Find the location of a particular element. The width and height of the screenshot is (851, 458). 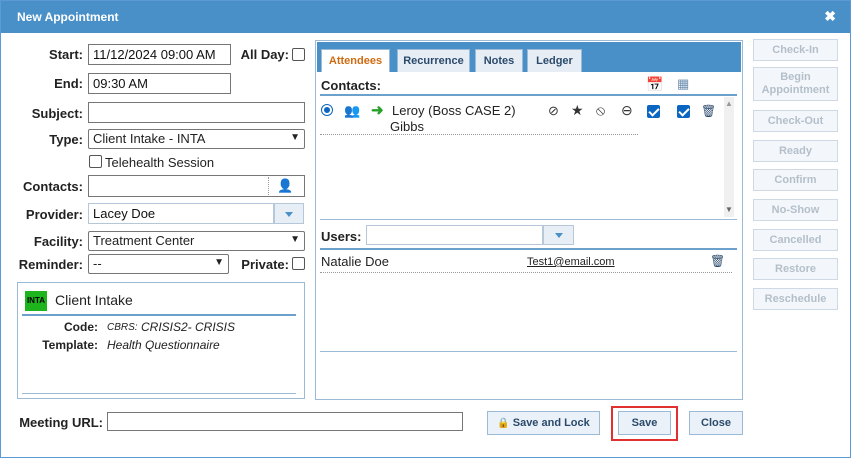

allday-label: All Day: is located at coordinates (264, 54).